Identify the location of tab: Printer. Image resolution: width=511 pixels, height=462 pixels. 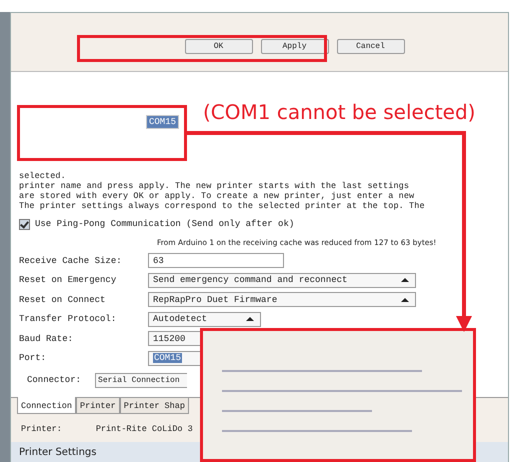
(98, 406).